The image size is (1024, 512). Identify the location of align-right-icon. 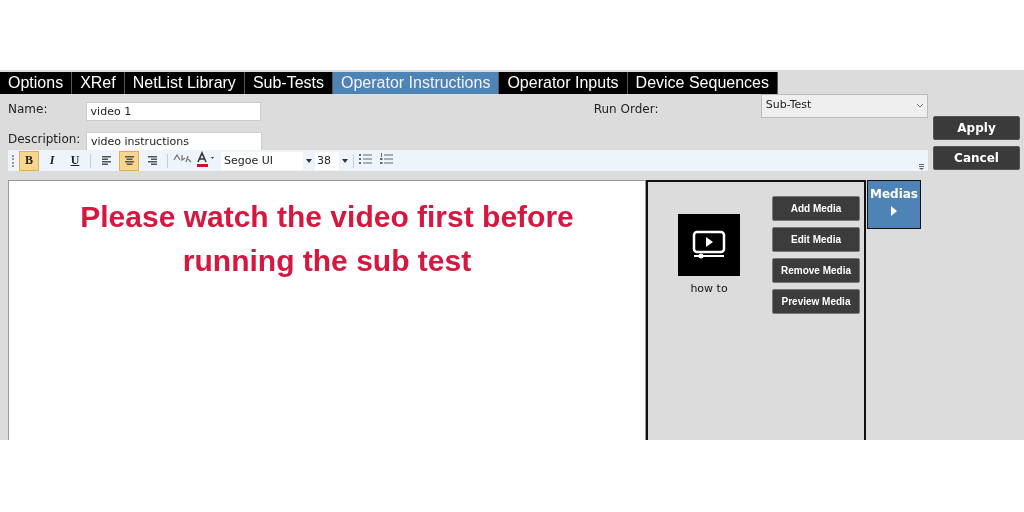
(152, 160).